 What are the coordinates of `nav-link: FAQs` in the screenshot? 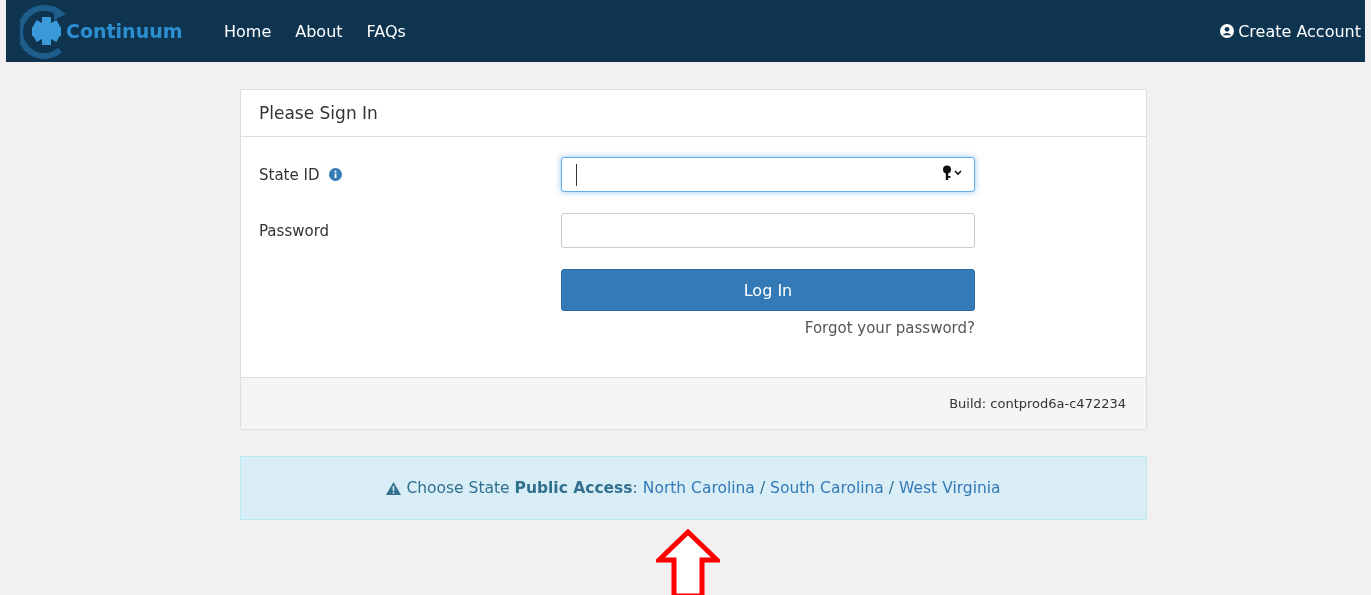 It's located at (386, 31).